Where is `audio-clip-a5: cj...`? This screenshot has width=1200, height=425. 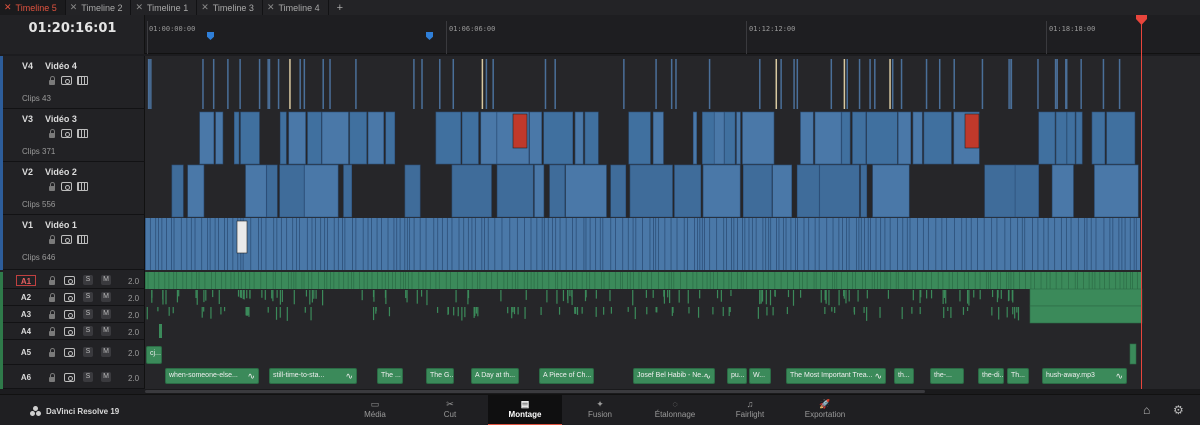 audio-clip-a5: cj... is located at coordinates (154, 355).